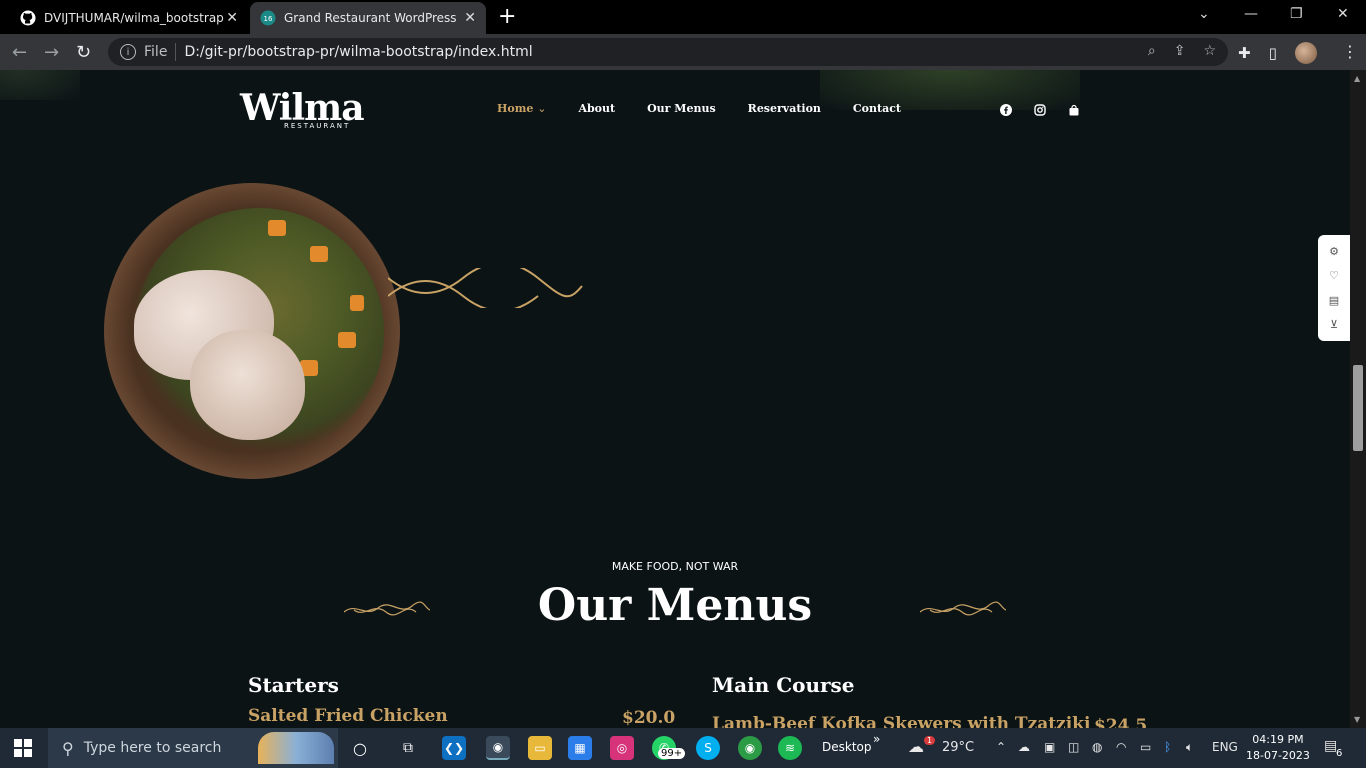 The image size is (1366, 768). I want to click on forward-icon: →, so click(51, 52).